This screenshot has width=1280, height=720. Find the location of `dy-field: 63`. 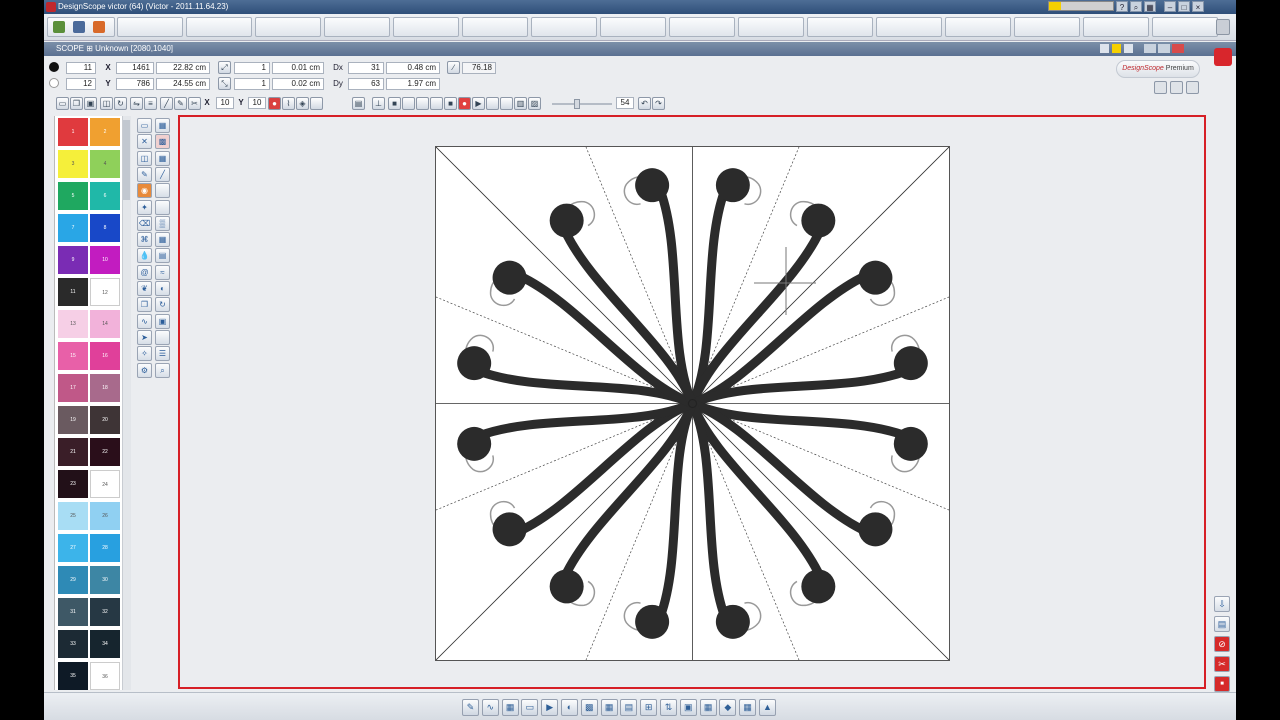

dy-field: 63 is located at coordinates (366, 84).